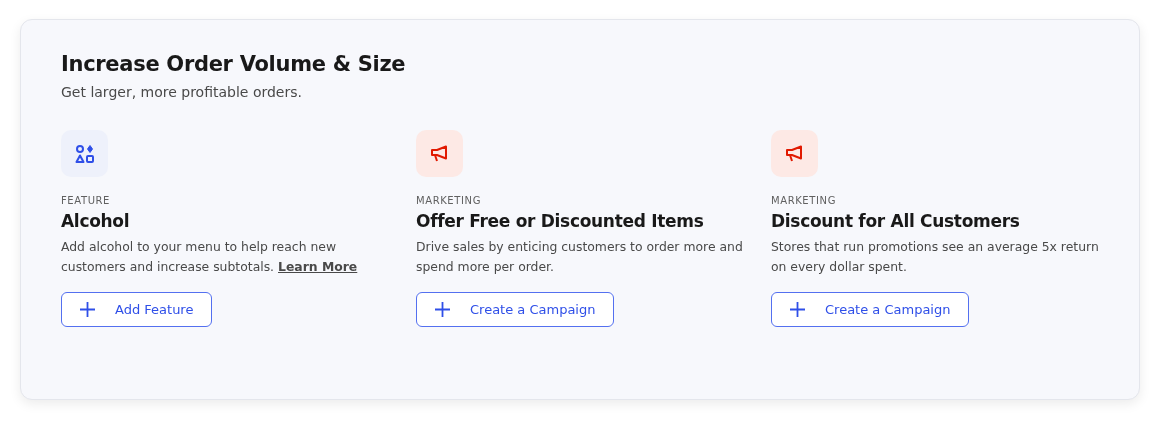 This screenshot has width=1160, height=440. Describe the element at coordinates (580, 257) in the screenshot. I see `card-description: Drive sales by enticing customers to order more and spend more per order.` at that location.